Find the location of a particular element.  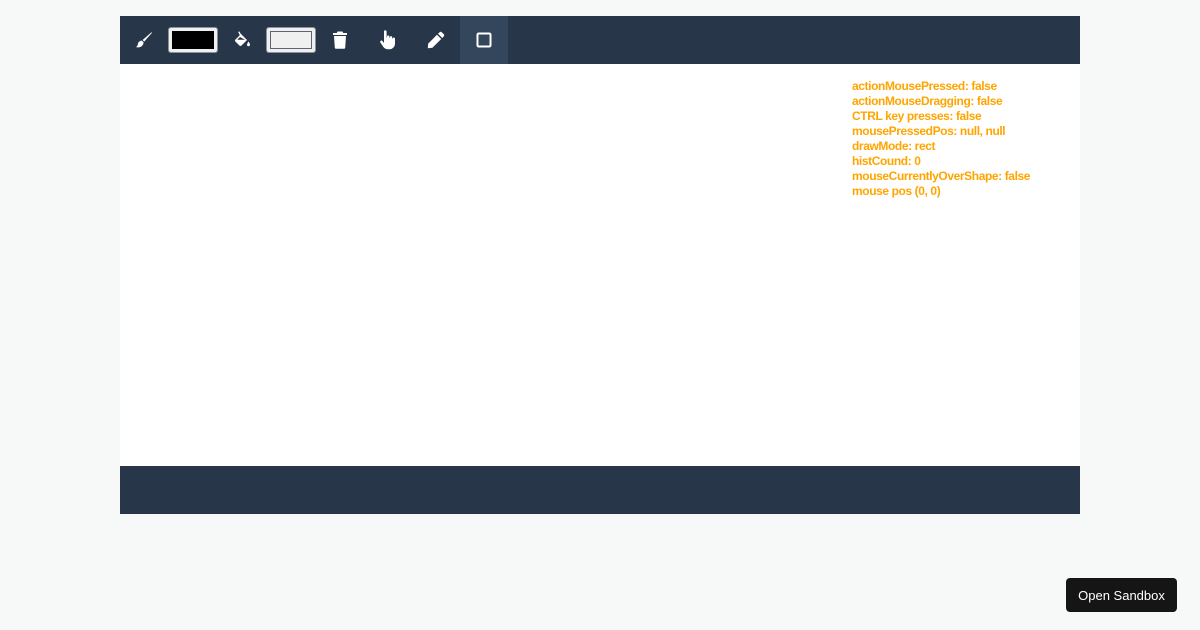

brush-tool-button is located at coordinates (144, 40).